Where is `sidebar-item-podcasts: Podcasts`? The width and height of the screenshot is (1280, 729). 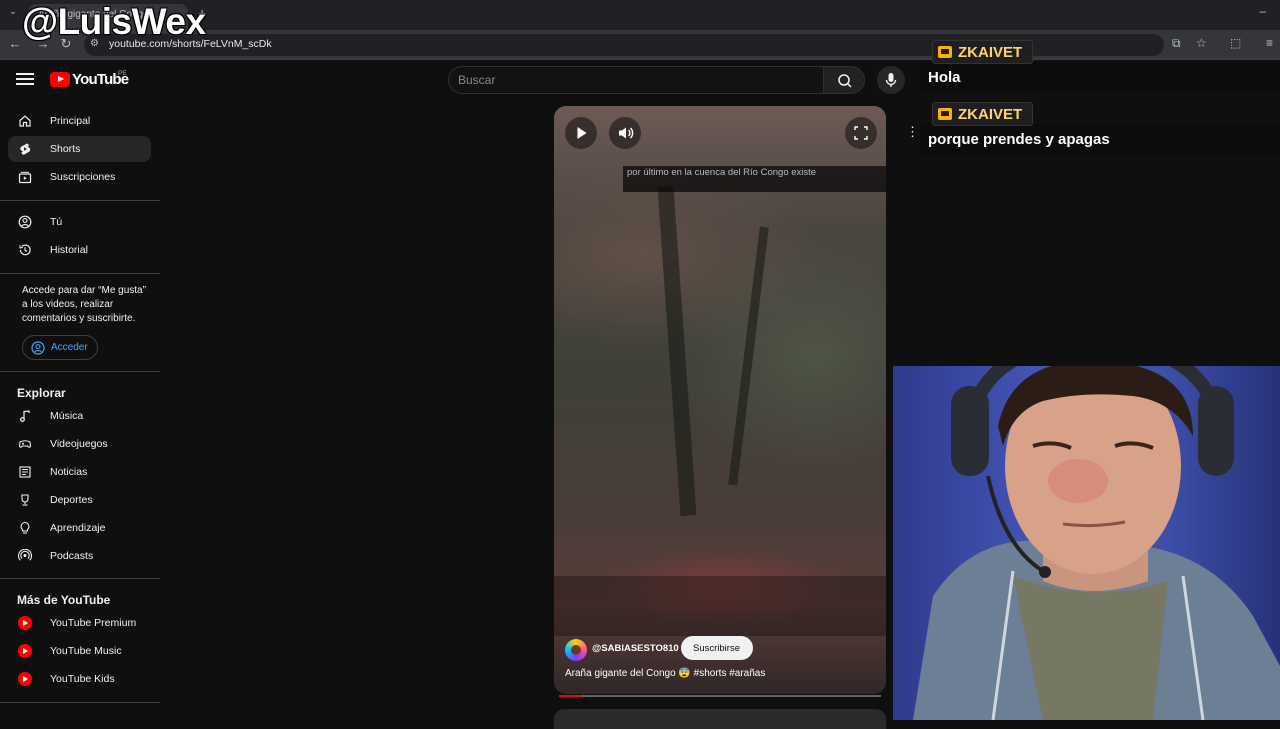
sidebar-item-podcasts: Podcasts is located at coordinates (79, 556).